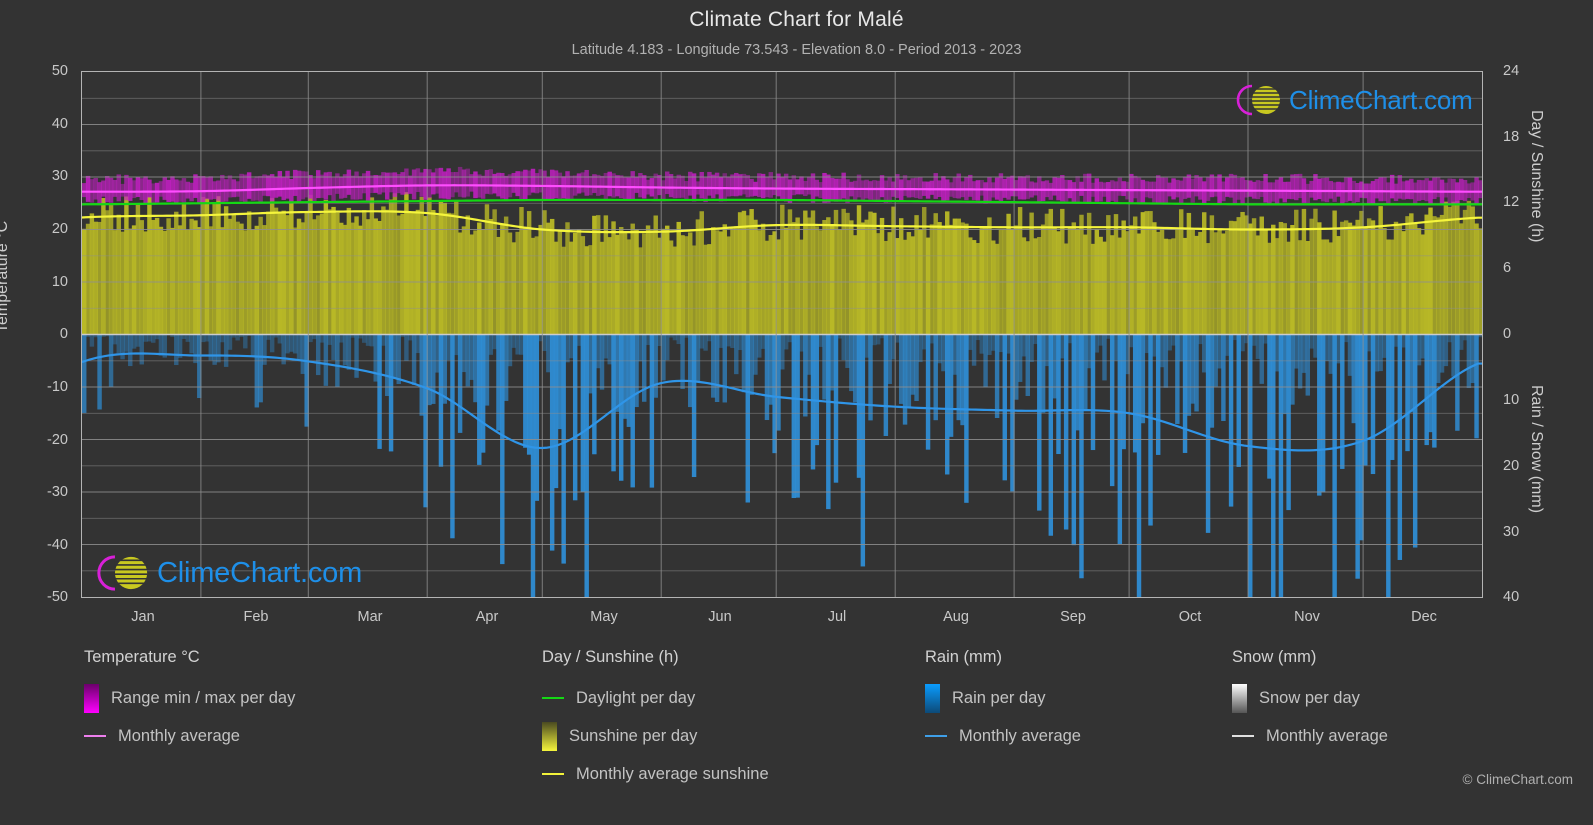  Describe the element at coordinates (549, 736) in the screenshot. I see `sunshine-swatch` at that location.